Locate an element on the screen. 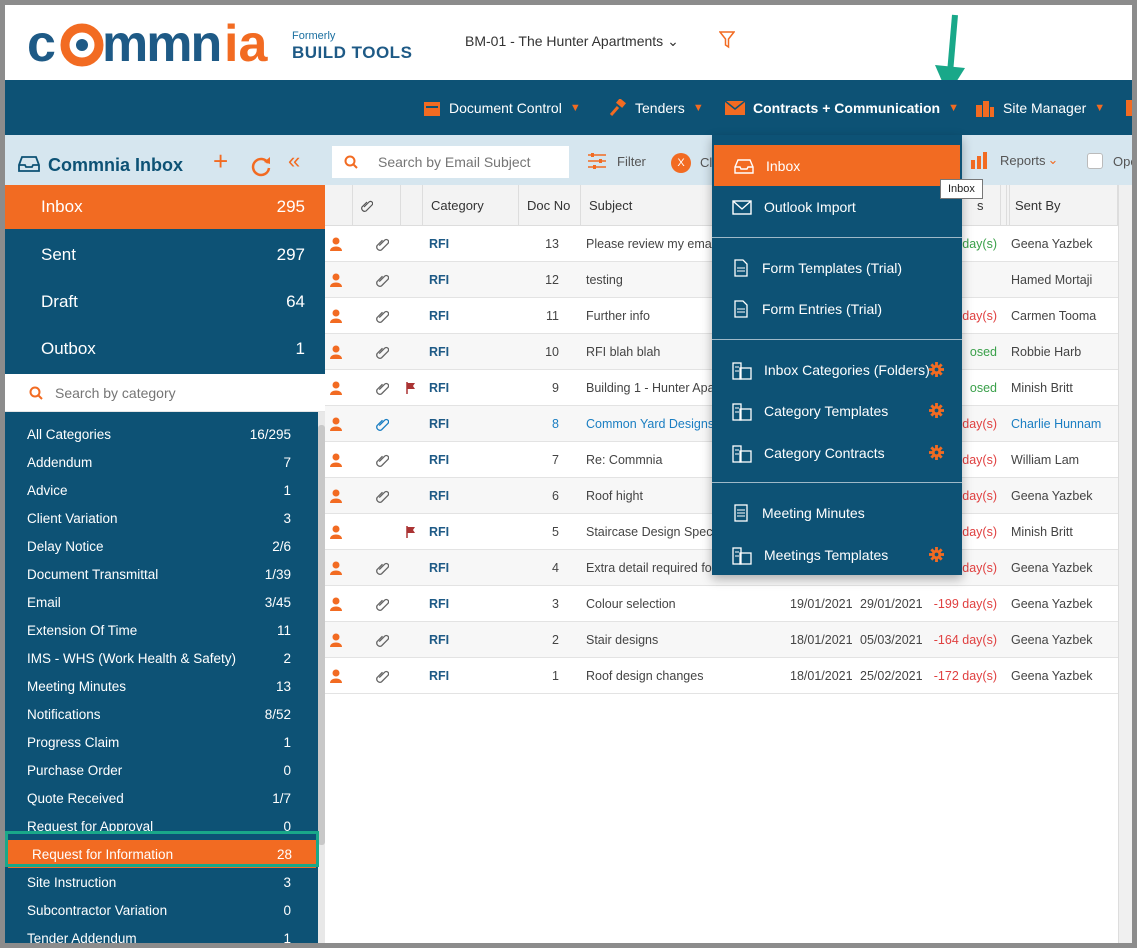 The image size is (1137, 948). clear-label: Cl is located at coordinates (706, 162).